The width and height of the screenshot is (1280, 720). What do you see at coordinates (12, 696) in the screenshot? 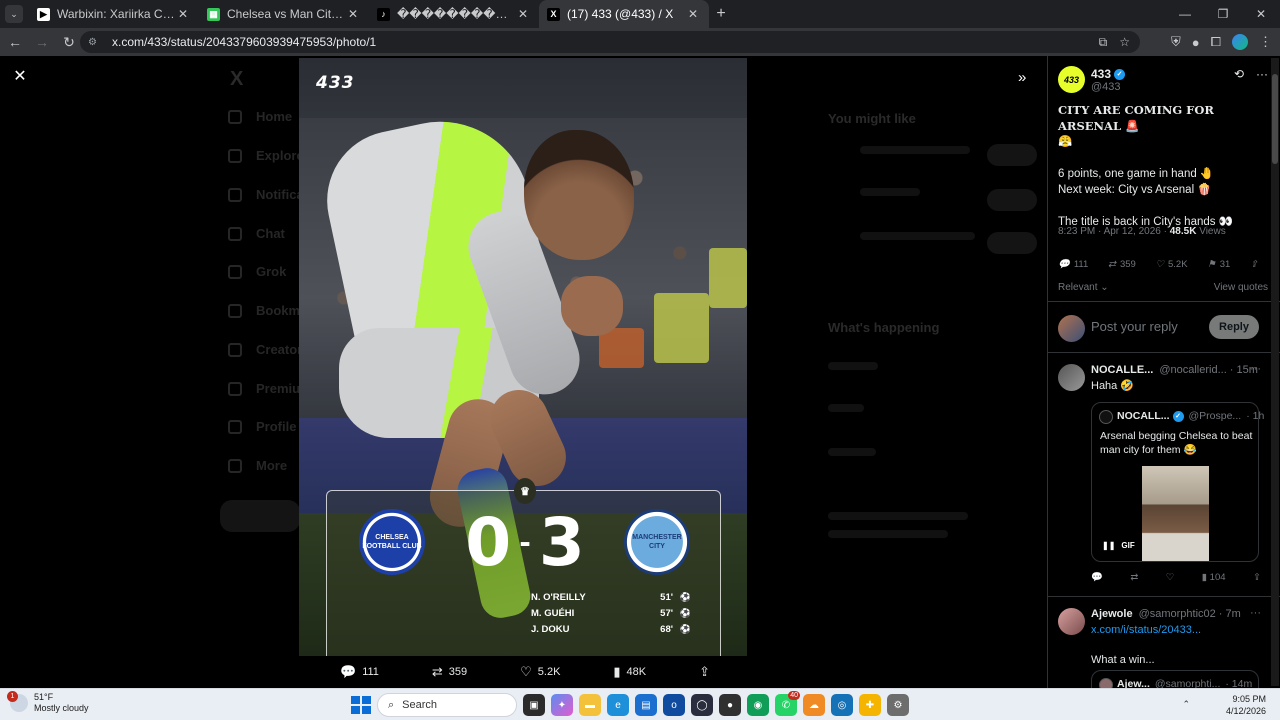
I see `notification-badge: 1` at bounding box center [12, 696].